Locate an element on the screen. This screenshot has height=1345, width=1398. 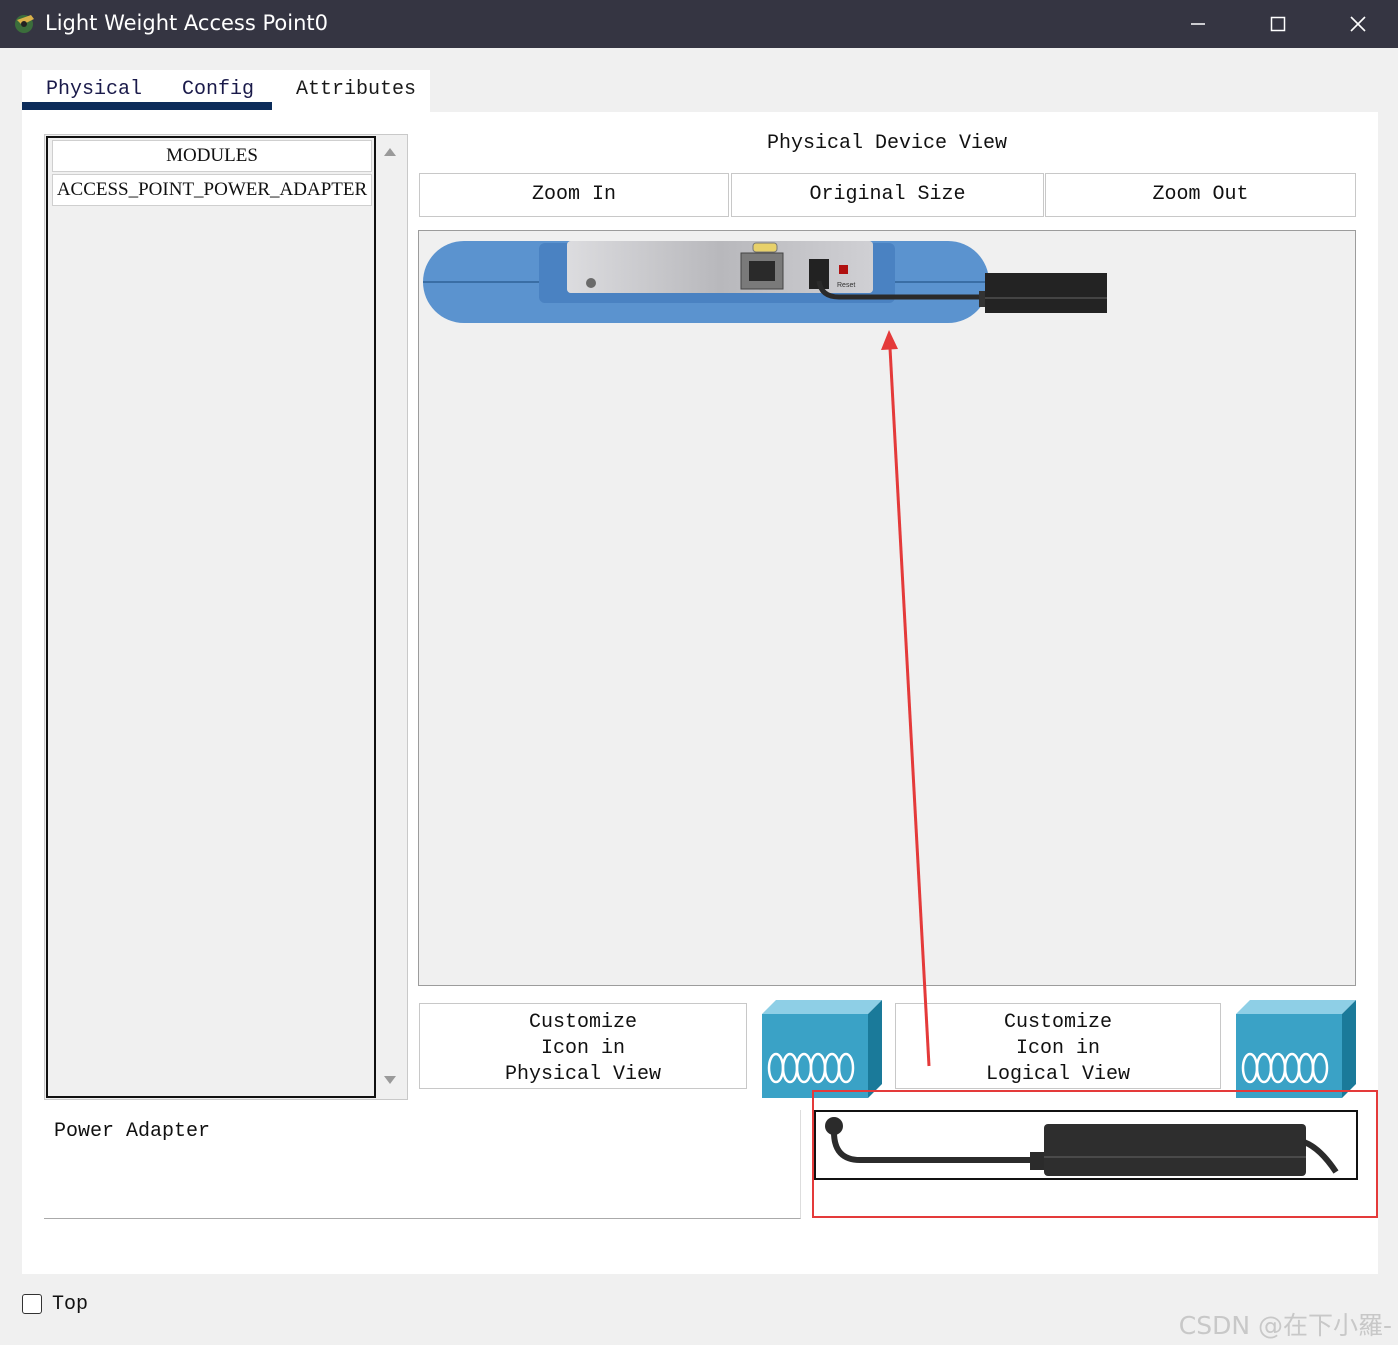
selected-tab-indicator is located at coordinates (147, 106).